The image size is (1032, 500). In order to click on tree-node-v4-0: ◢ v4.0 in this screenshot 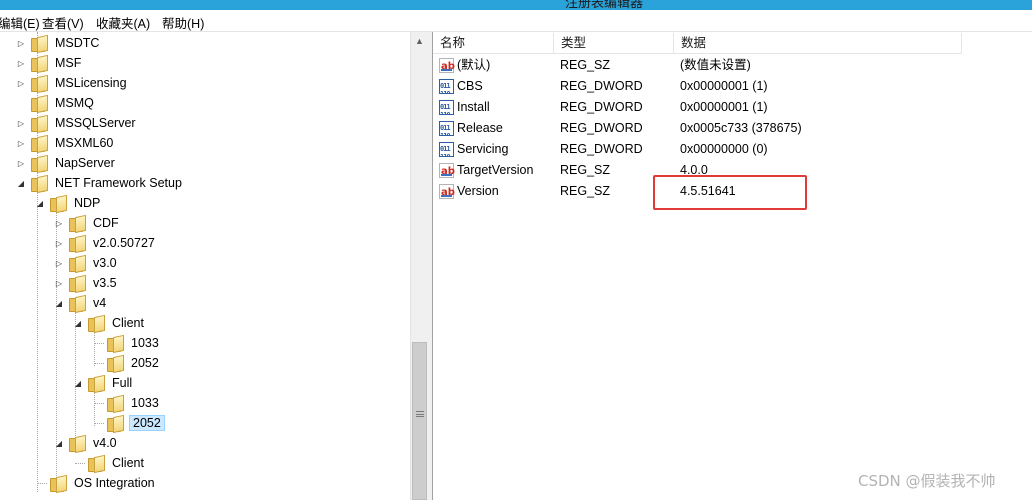, I will do `click(86, 443)`.